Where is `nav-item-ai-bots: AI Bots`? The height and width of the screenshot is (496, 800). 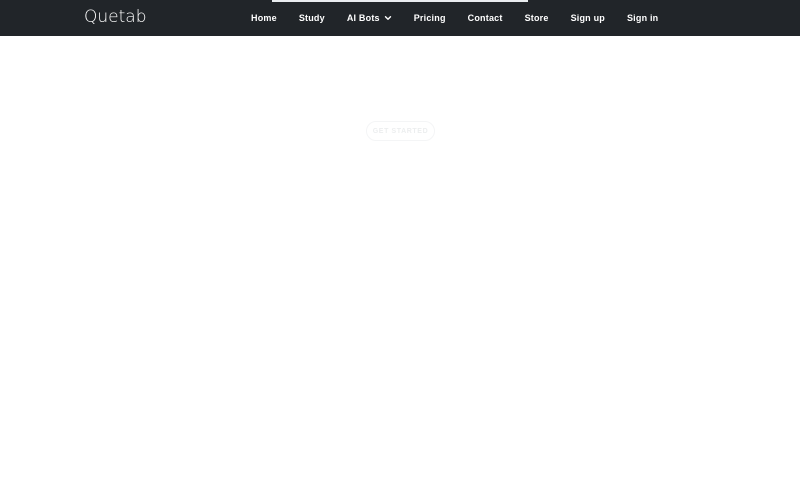
nav-item-ai-bots: AI Bots is located at coordinates (369, 18).